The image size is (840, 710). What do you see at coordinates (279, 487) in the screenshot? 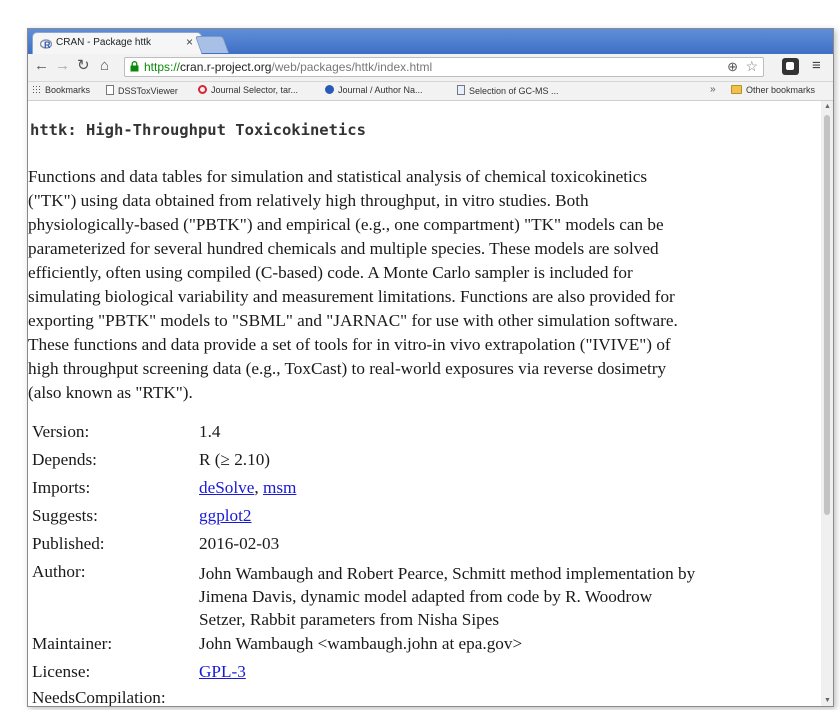
I see `msm-link: msm` at bounding box center [279, 487].